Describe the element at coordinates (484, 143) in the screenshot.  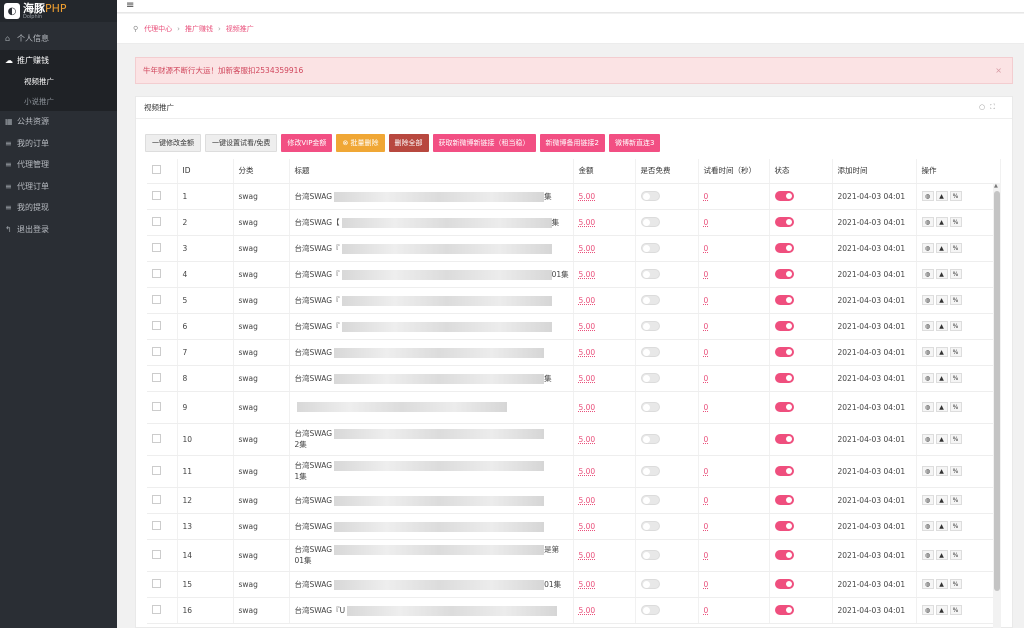
I see `toolbar-button: 获取新微博新链接（租当稳）` at that location.